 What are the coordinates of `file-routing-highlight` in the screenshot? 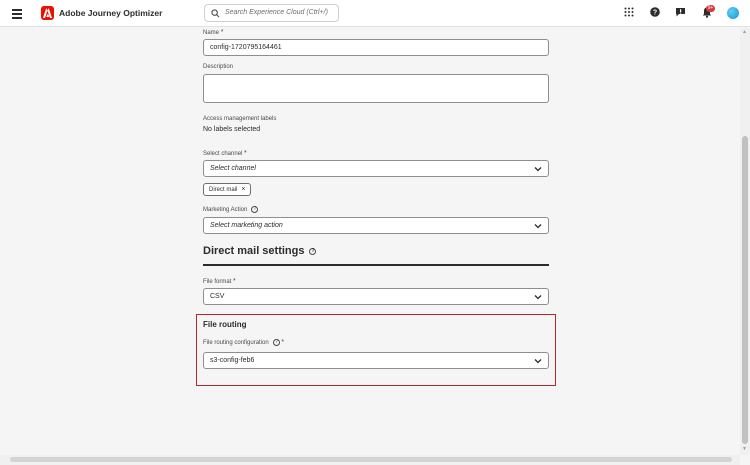 It's located at (376, 350).